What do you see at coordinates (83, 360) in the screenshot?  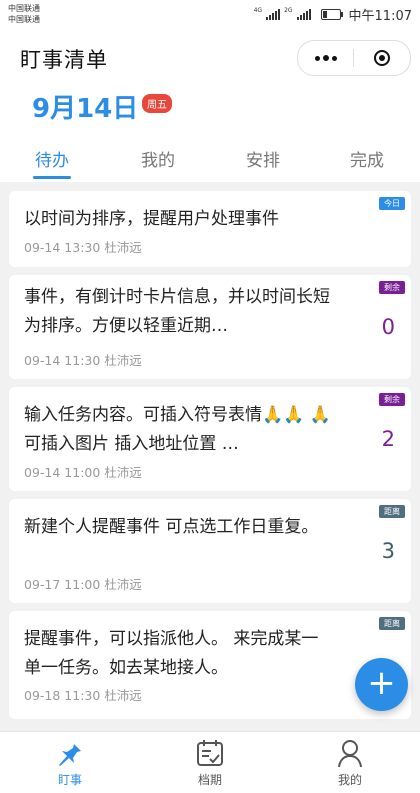 I see `task-meta: 09-14 11:30 杜沛远` at bounding box center [83, 360].